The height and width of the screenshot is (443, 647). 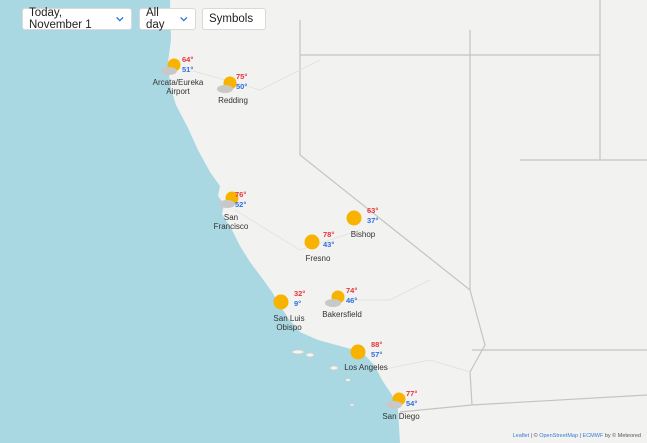 What do you see at coordinates (373, 220) in the screenshot?
I see `low-temp: 37°` at bounding box center [373, 220].